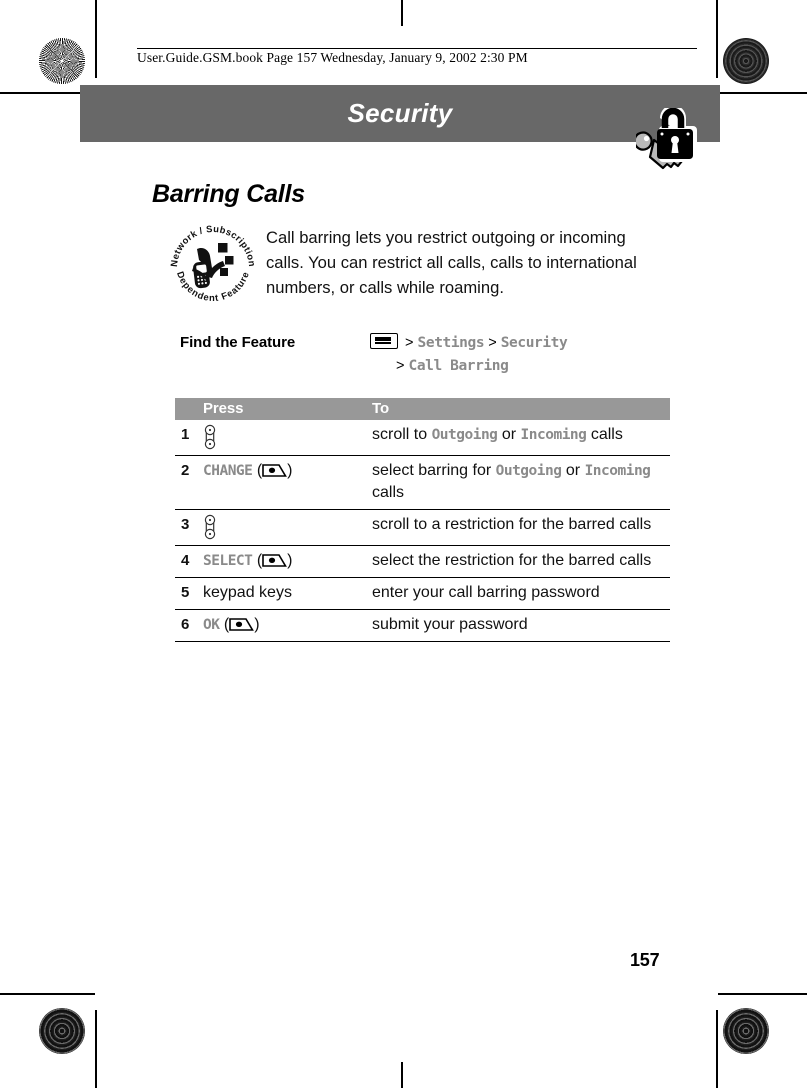 The width and height of the screenshot is (807, 1088). Describe the element at coordinates (516, 409) in the screenshot. I see `table-header-to: To` at that location.